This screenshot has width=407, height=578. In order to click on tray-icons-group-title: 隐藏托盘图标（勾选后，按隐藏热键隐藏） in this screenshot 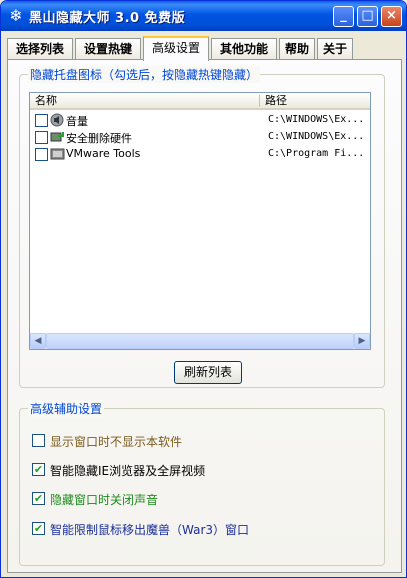, I will do `click(144, 74)`.